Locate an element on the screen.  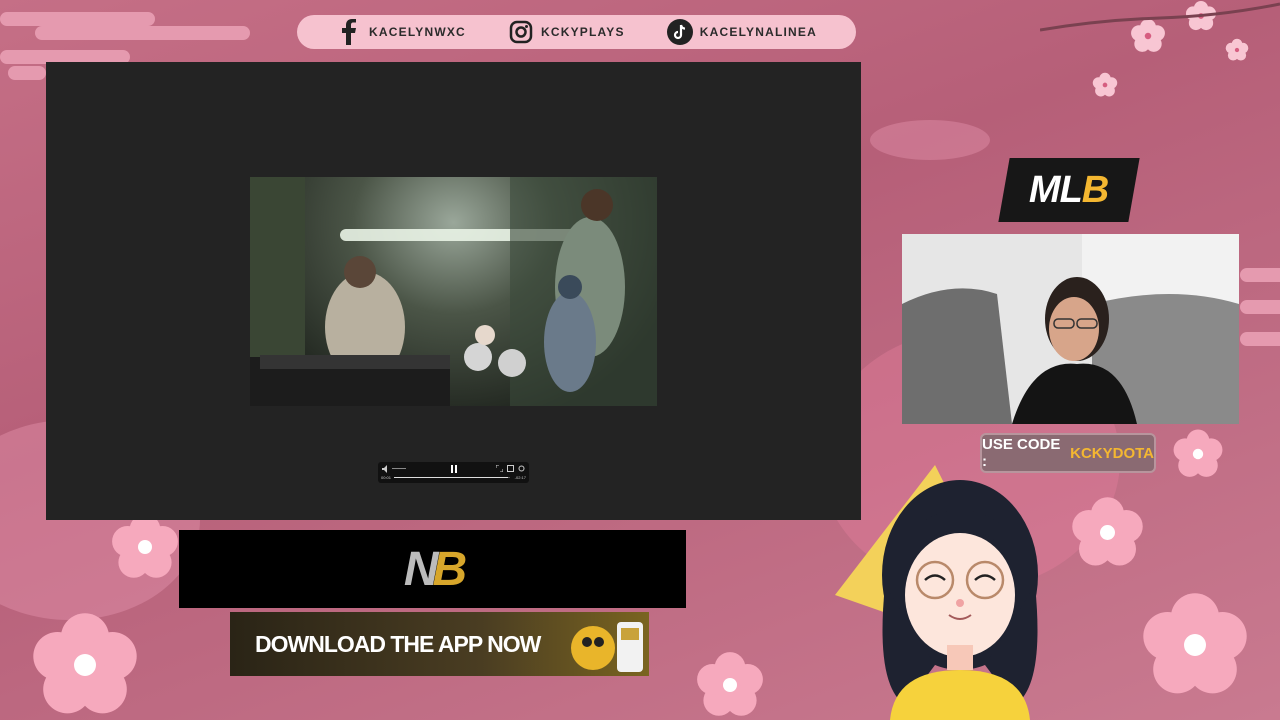
branch-icon is located at coordinates (1160, 17).